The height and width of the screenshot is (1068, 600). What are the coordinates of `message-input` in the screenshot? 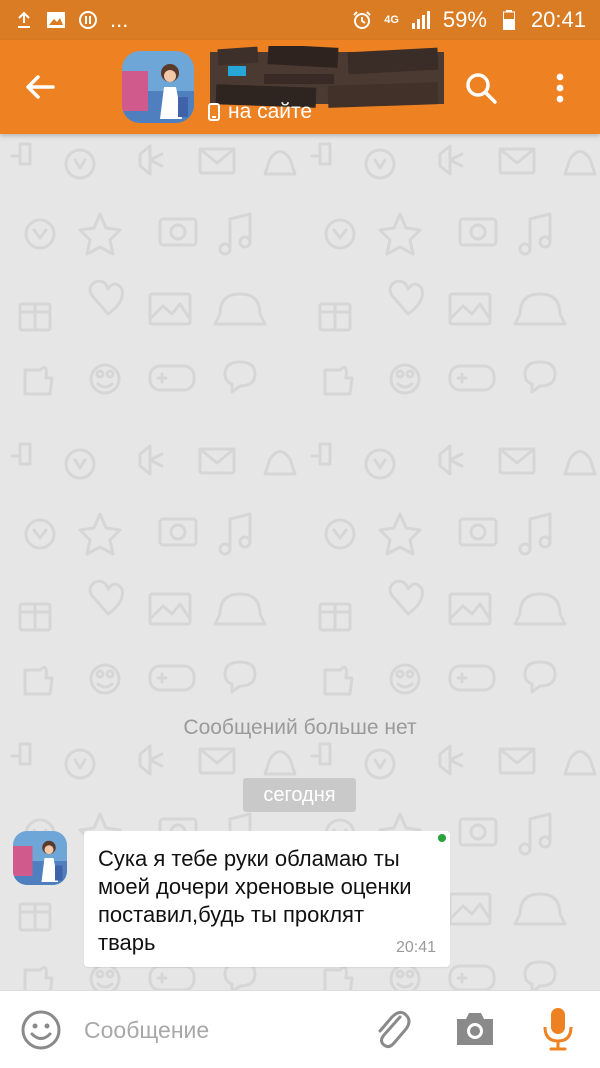 It's located at (219, 1030).